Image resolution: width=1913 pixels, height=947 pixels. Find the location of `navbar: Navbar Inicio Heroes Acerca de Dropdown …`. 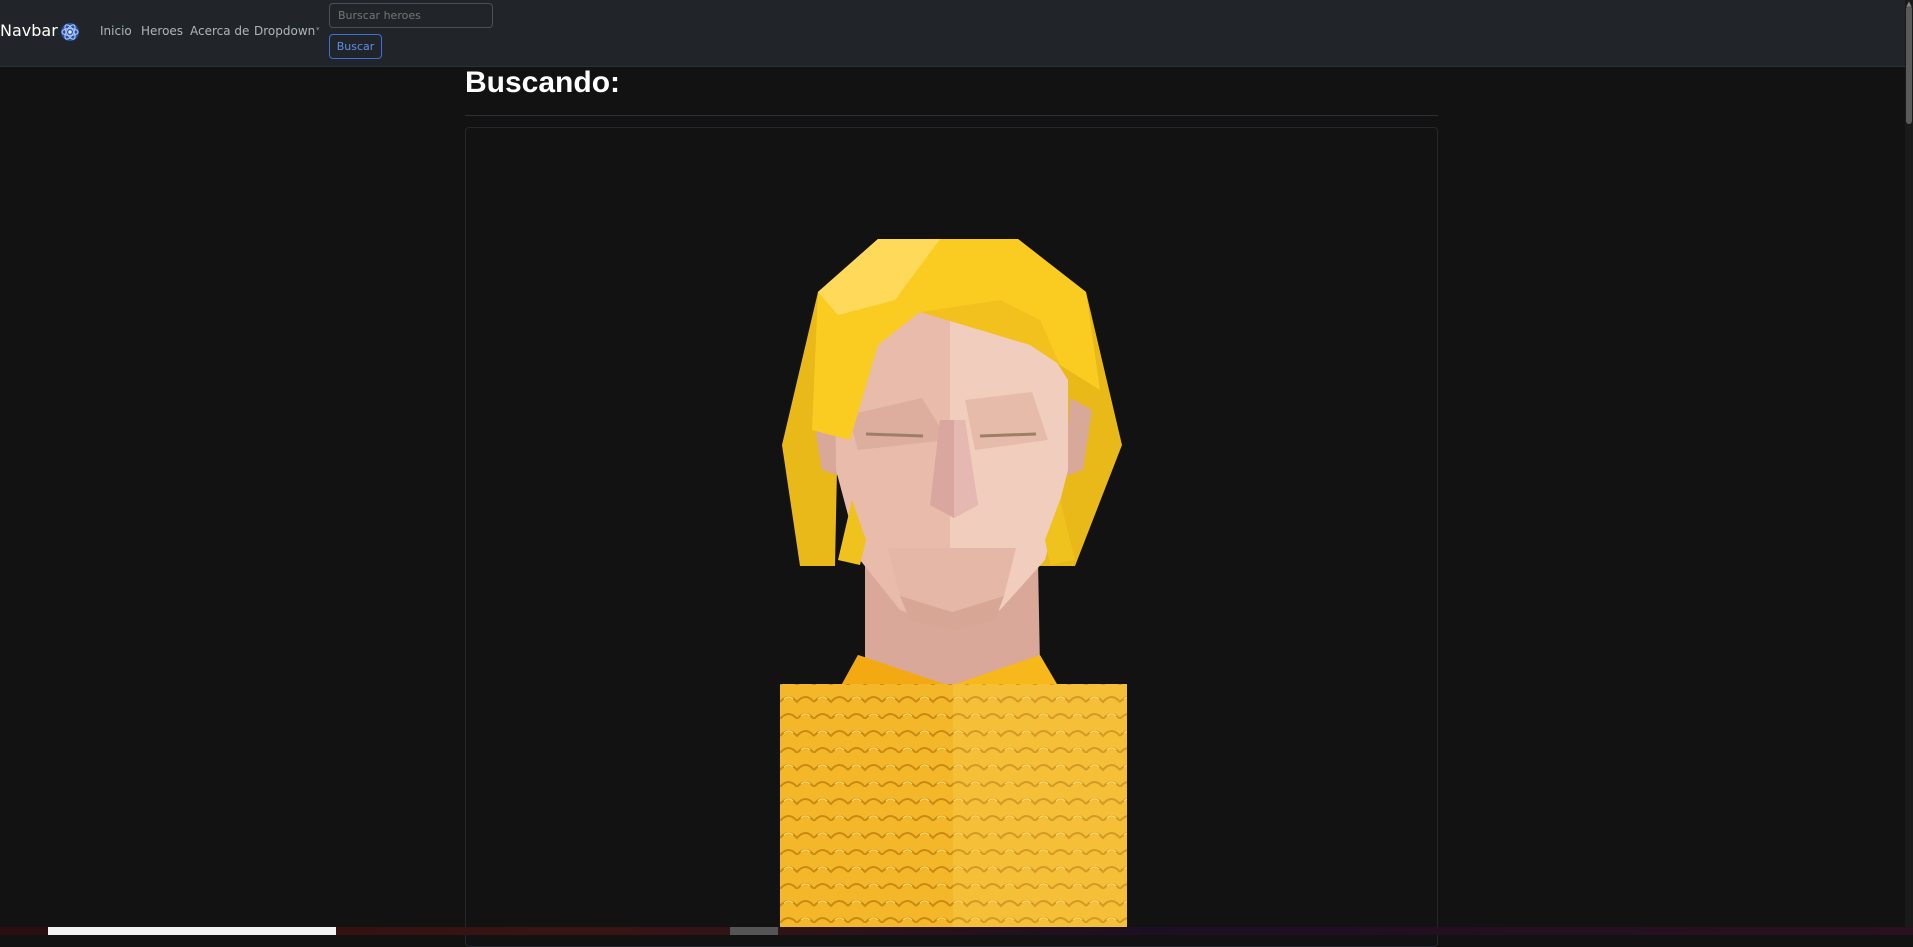

navbar: Navbar Inicio Heroes Acerca de Dropdown … is located at coordinates (952, 33).